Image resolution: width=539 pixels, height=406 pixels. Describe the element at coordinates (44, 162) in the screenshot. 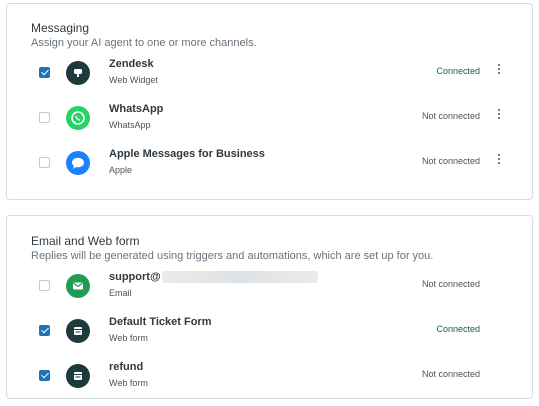

I see `apple-messages-checkbox` at that location.